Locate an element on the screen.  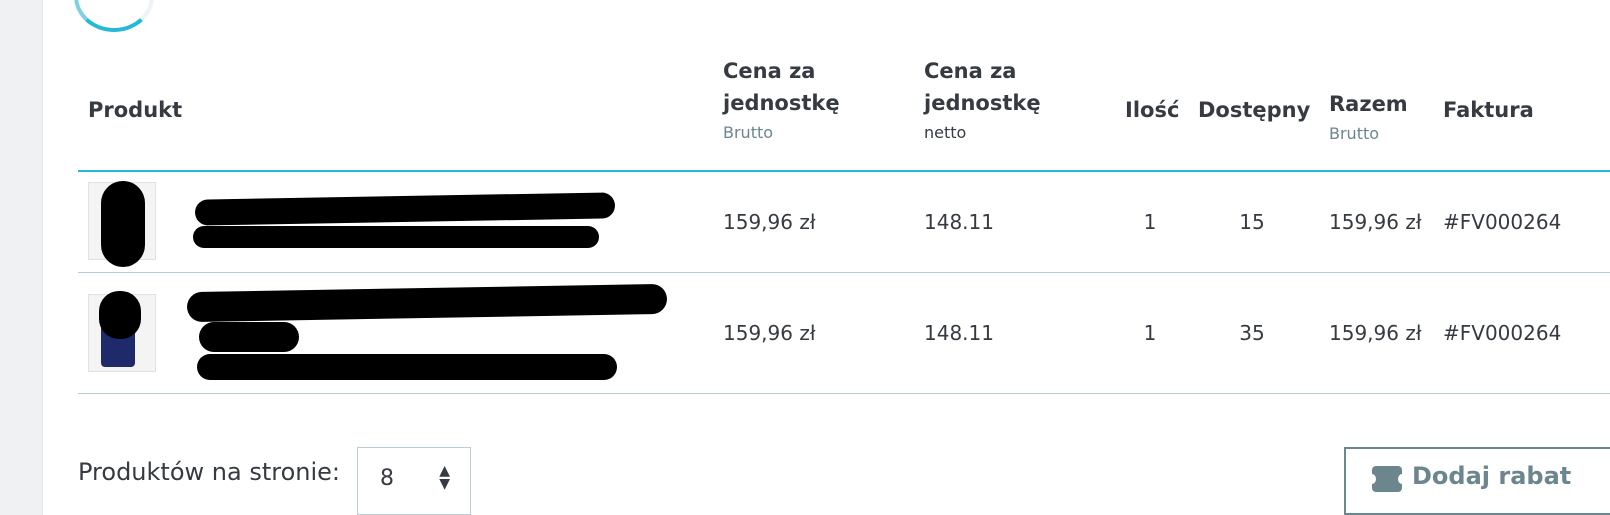
header-unit-price-net: Cena za jednostkę netto is located at coordinates (1009, 100).